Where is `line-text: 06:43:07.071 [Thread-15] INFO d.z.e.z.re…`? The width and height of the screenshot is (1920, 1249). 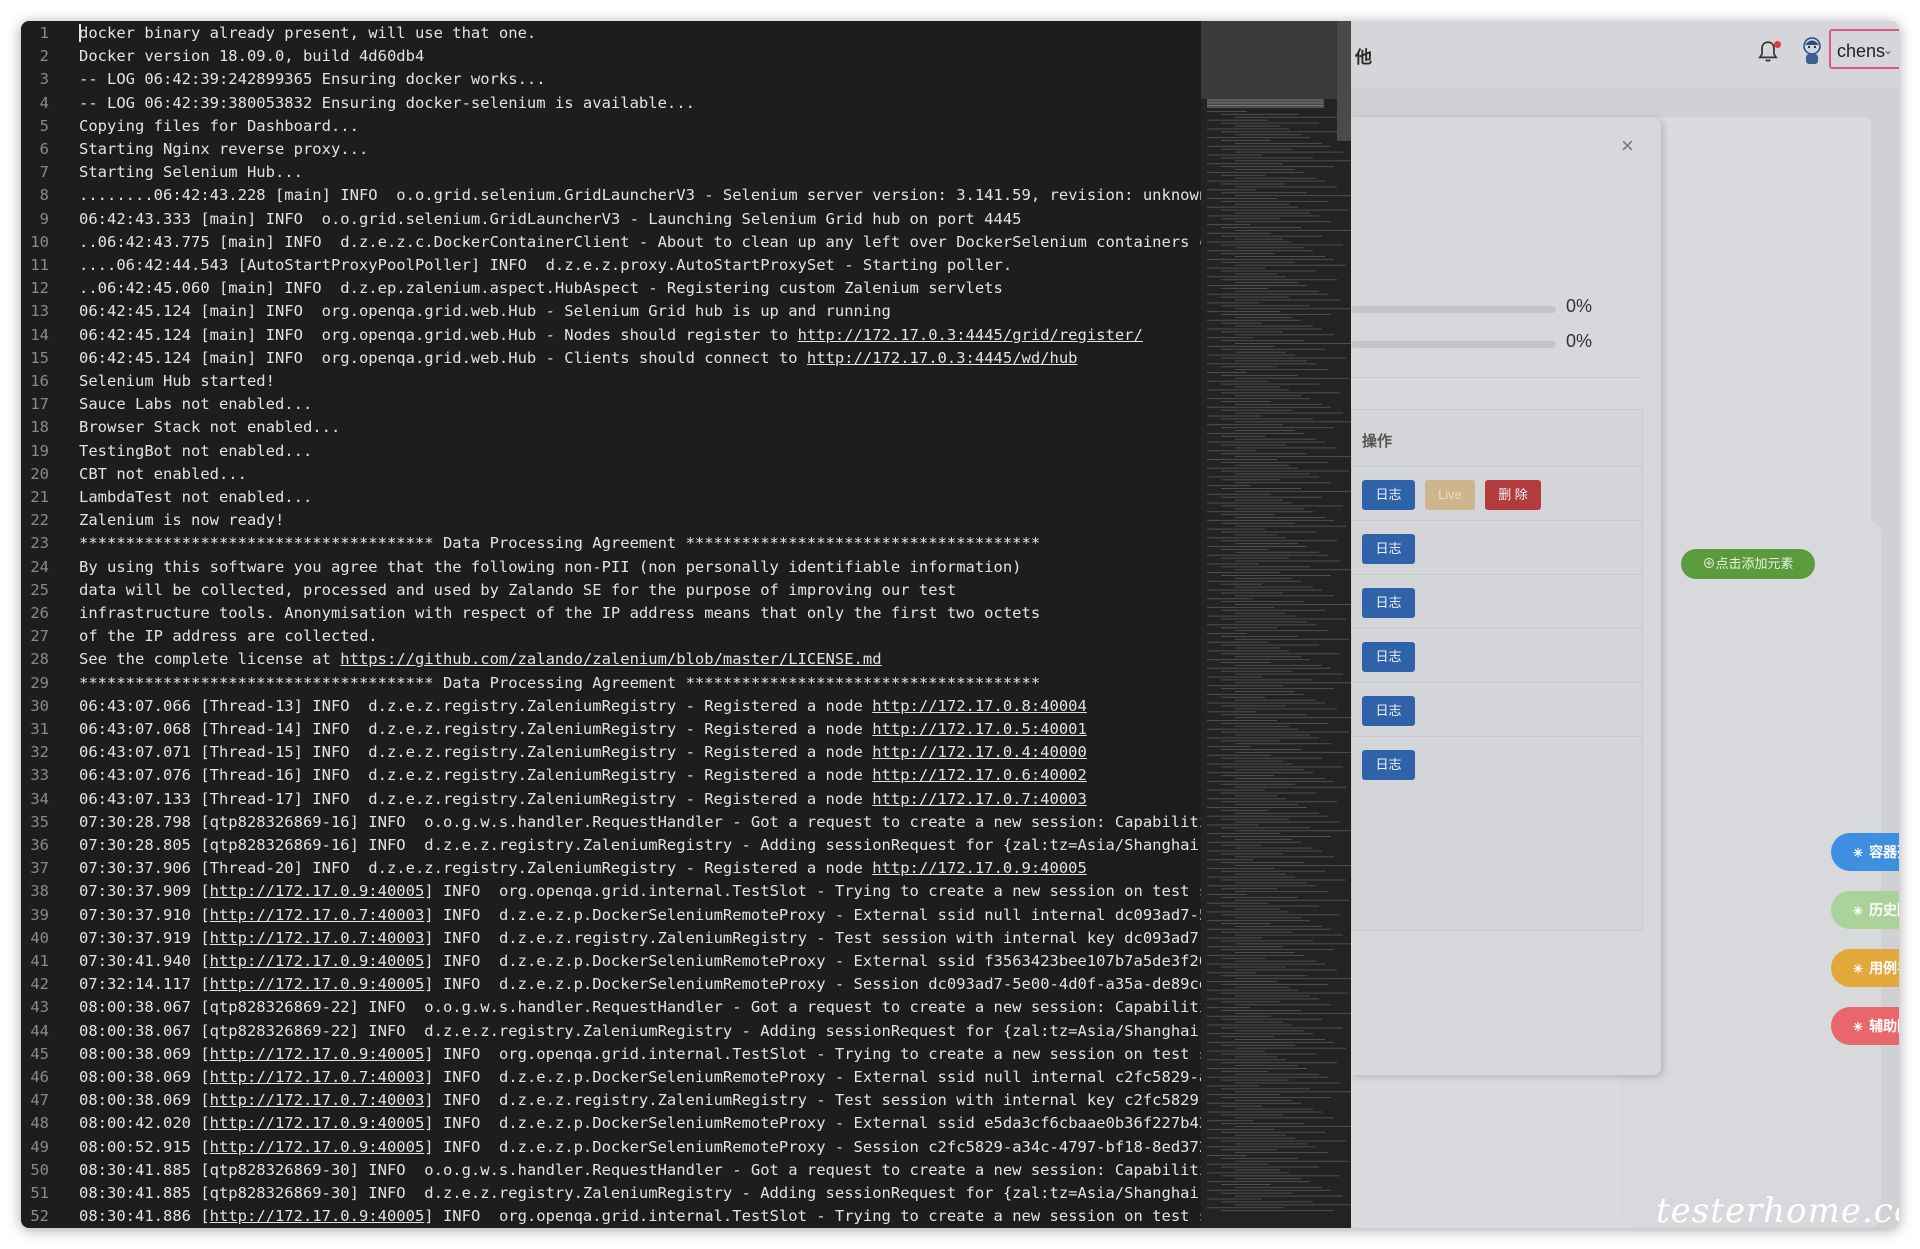
line-text: 06:43:07.071 [Thread-15] INFO d.z.e.z.re… is located at coordinates (583, 752).